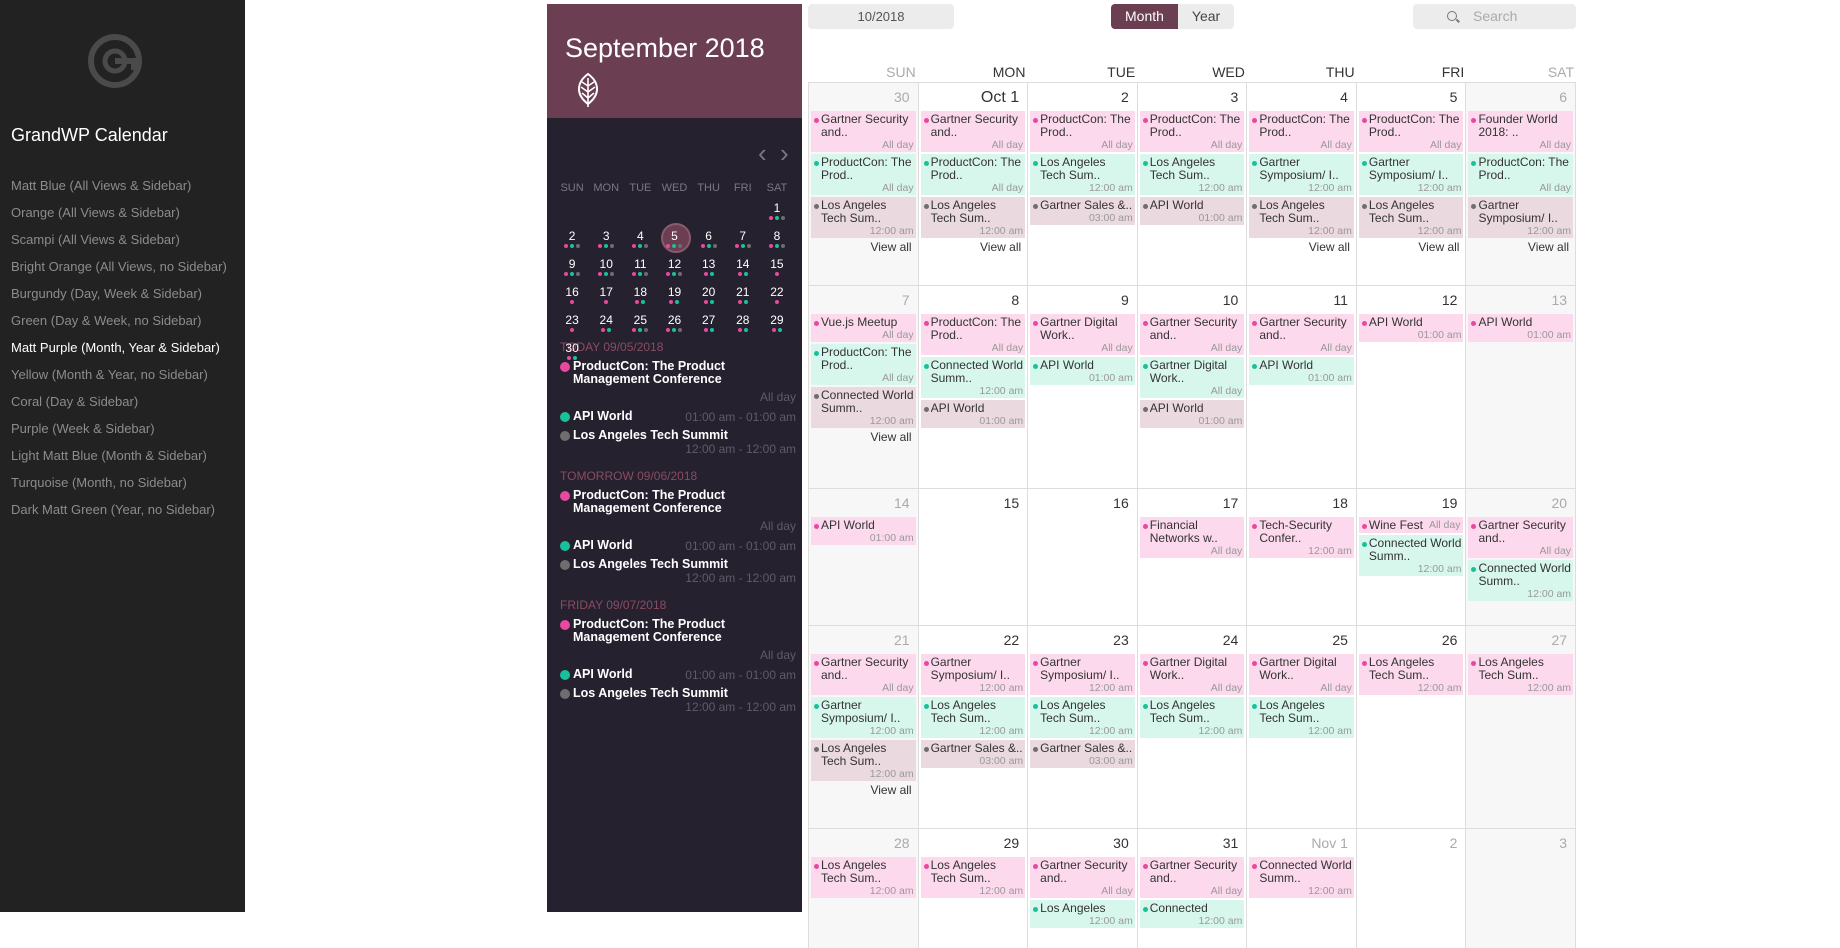 The height and width of the screenshot is (948, 1840). Describe the element at coordinates (1301, 557) in the screenshot. I see `day-cell: 18 Tech-Security Confer.. 12:00 am` at that location.